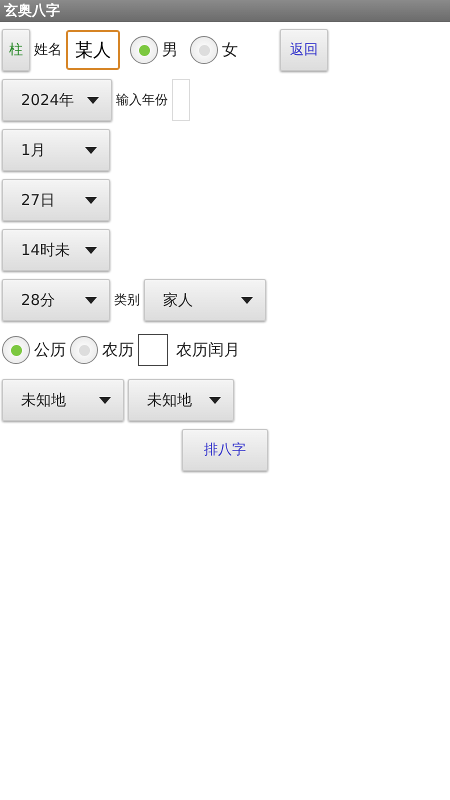 This screenshot has width=450, height=800. I want to click on year-input-field, so click(181, 100).